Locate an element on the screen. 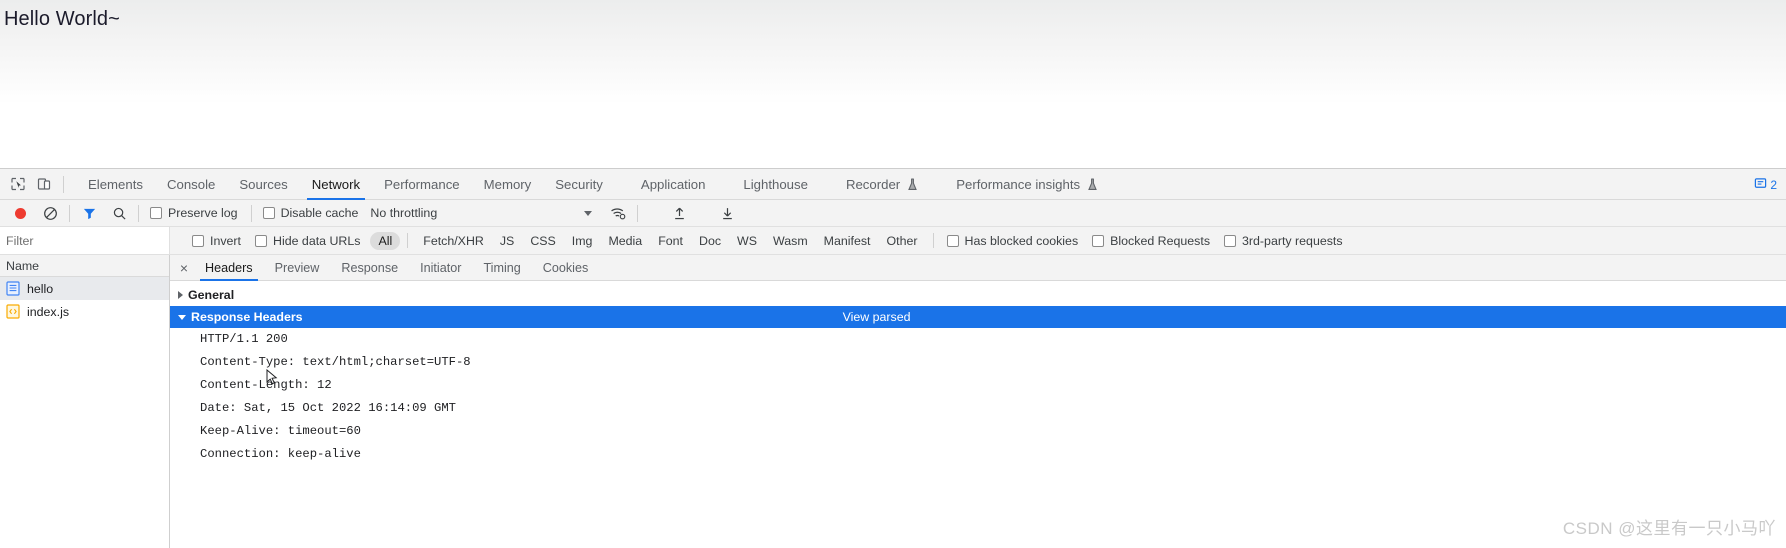 The image size is (1786, 548). search-icon is located at coordinates (119, 213).